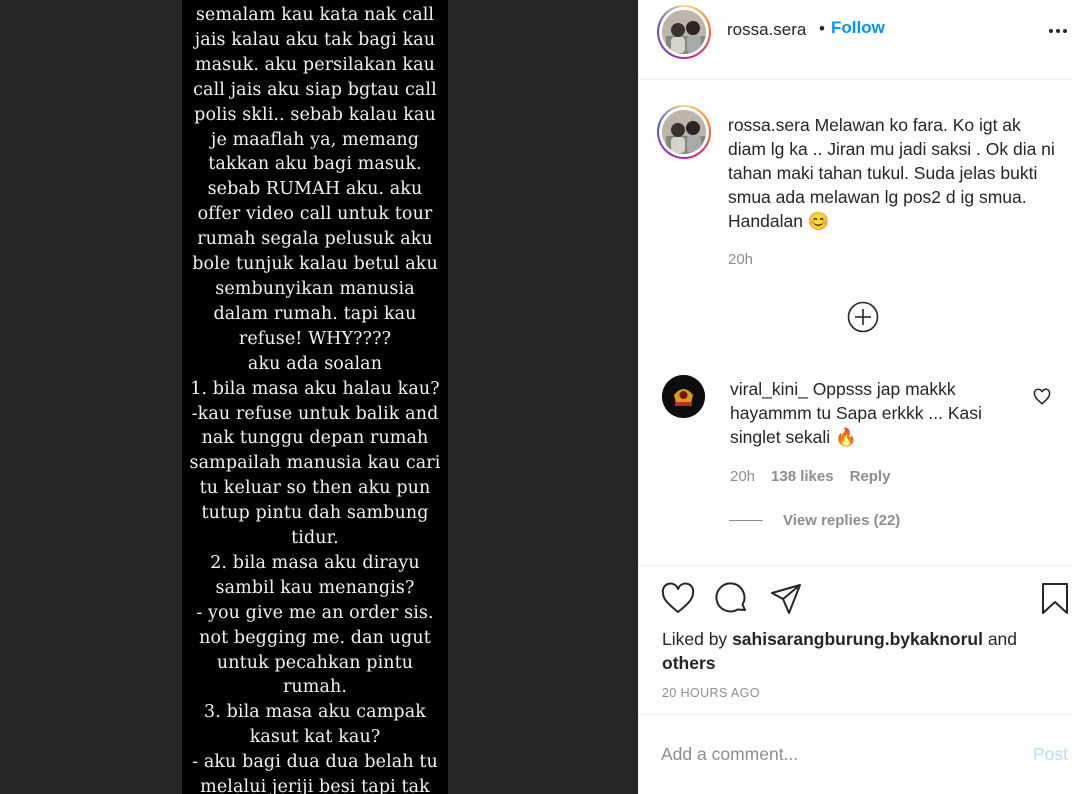 The height and width of the screenshot is (794, 1072). I want to click on story-line: je maaflah ya, memang, so click(315, 139).